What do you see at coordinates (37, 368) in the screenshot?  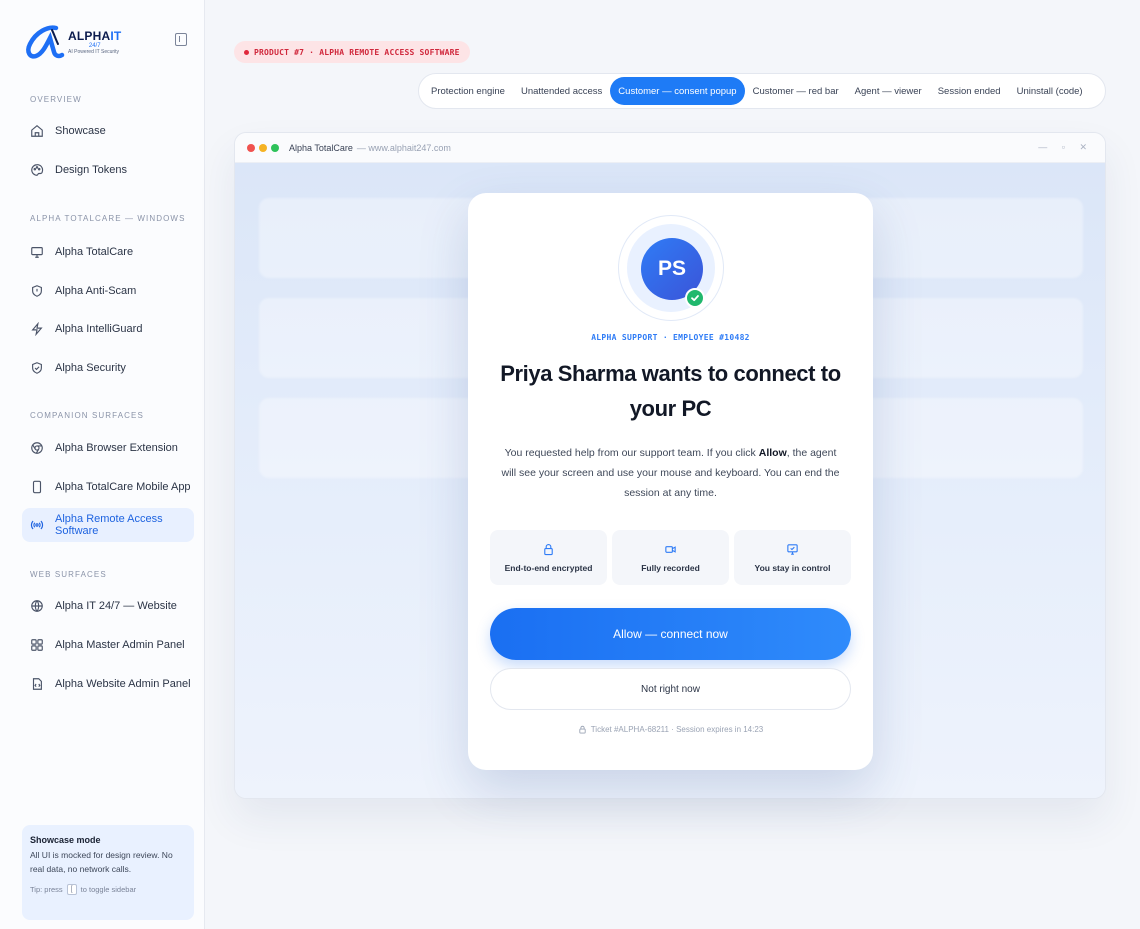 I see `shield-check-icon` at bounding box center [37, 368].